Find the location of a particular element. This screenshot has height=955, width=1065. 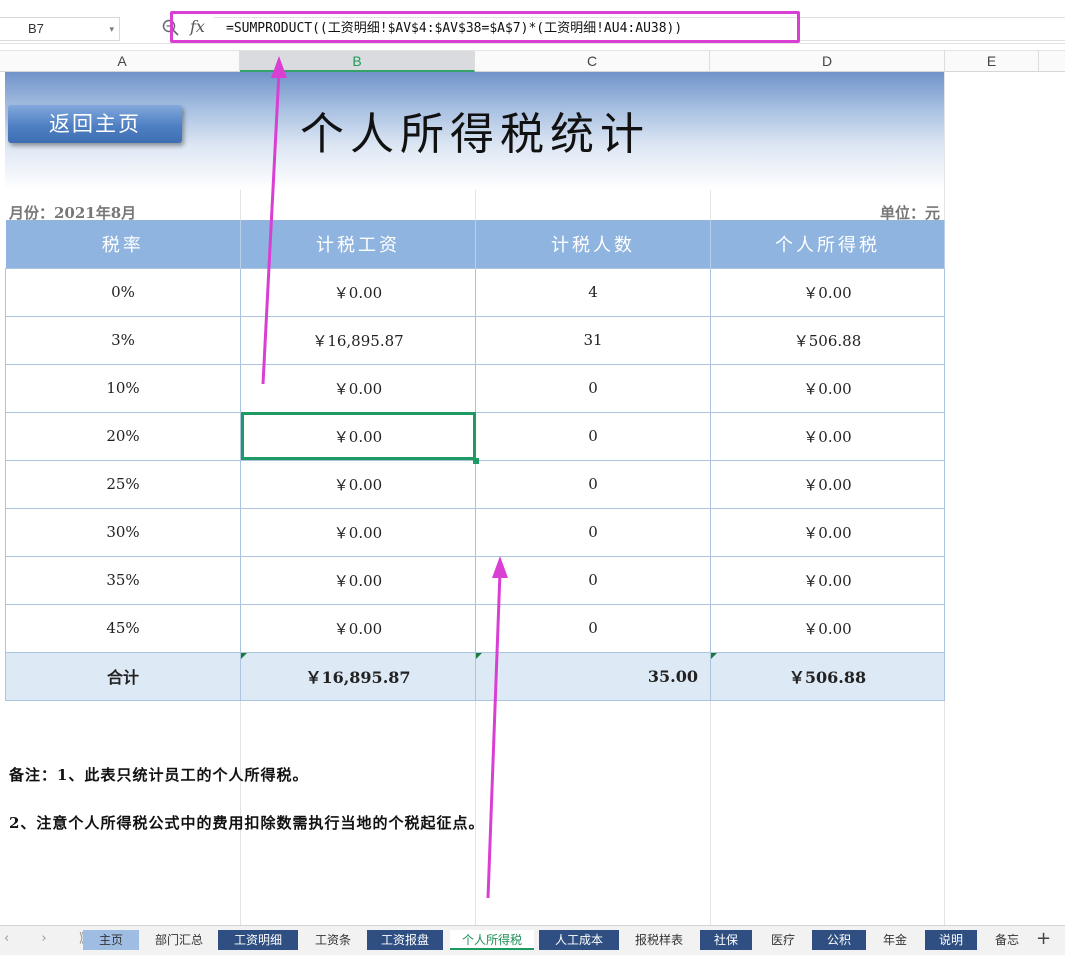

cell-rate: 20% is located at coordinates (123, 436).